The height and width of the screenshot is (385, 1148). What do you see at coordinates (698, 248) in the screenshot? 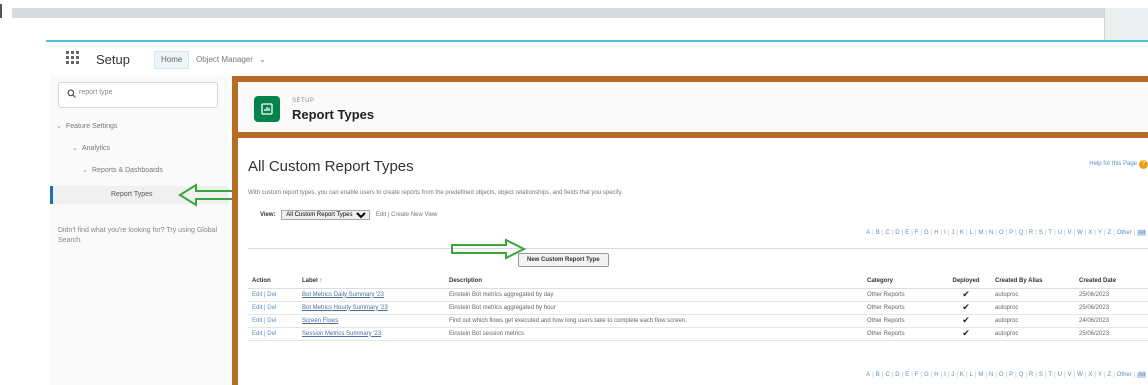
I see `divider` at bounding box center [698, 248].